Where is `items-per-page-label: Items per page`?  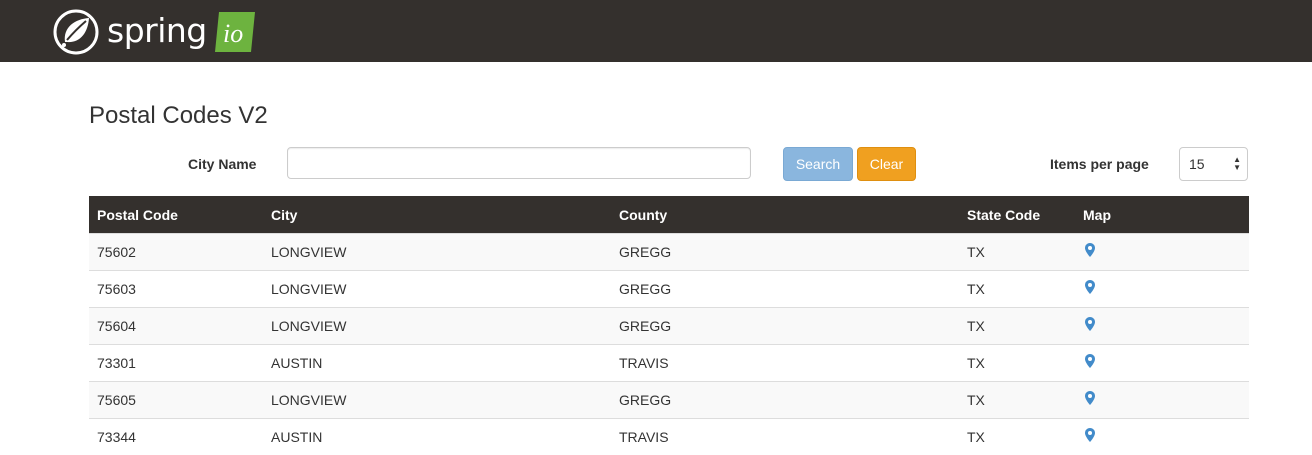
items-per-page-label: Items per page is located at coordinates (1099, 164).